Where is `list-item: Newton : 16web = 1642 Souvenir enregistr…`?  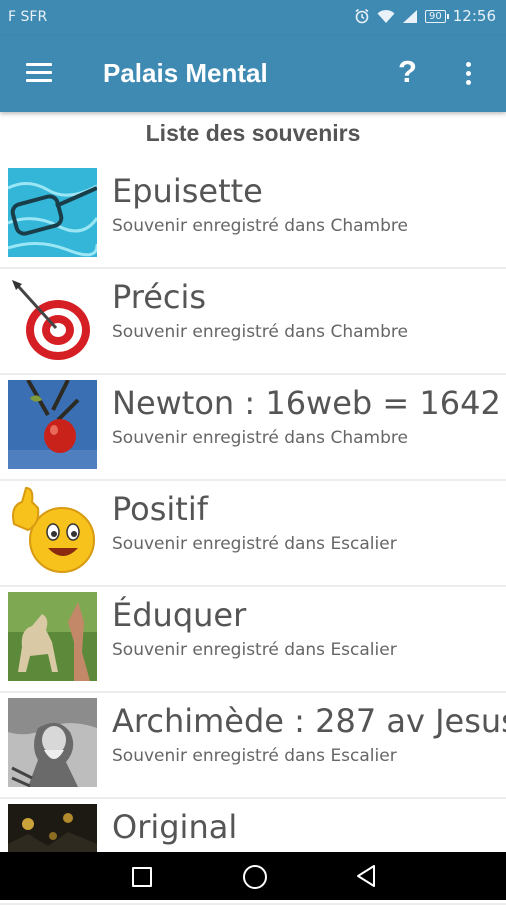
list-item: Newton : 16web = 1642 Souvenir enregistr… is located at coordinates (253, 428).